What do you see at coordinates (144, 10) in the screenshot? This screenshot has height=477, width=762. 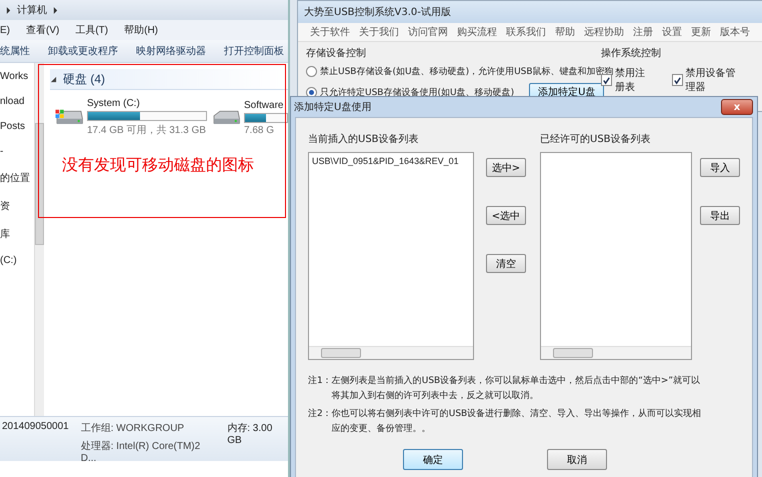 I see `address-bar: 计算机` at bounding box center [144, 10].